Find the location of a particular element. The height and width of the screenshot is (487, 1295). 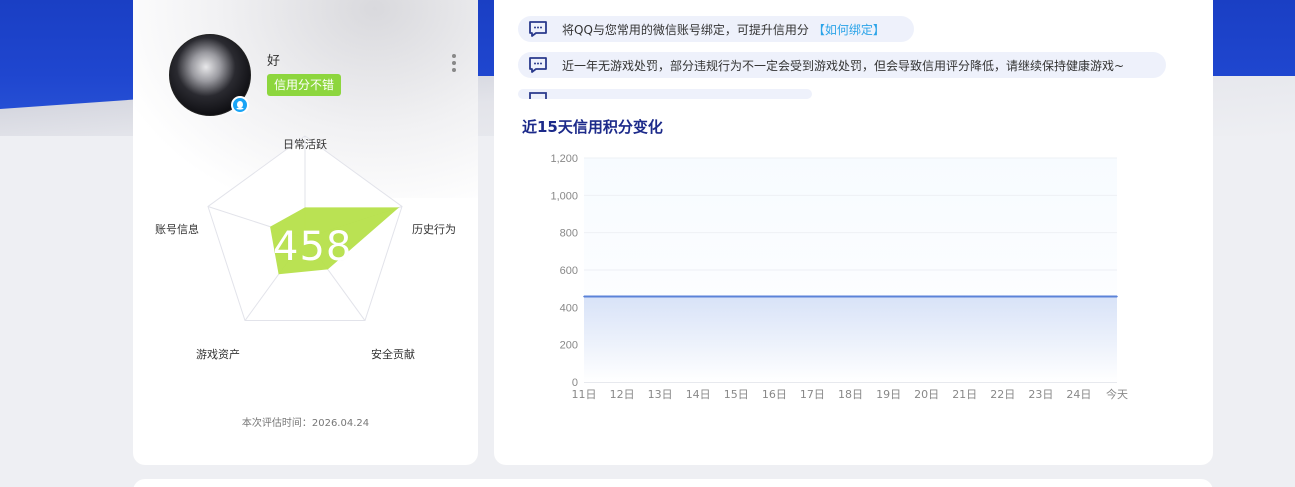

radar-label-account-info: 账号信息 is located at coordinates (177, 229).